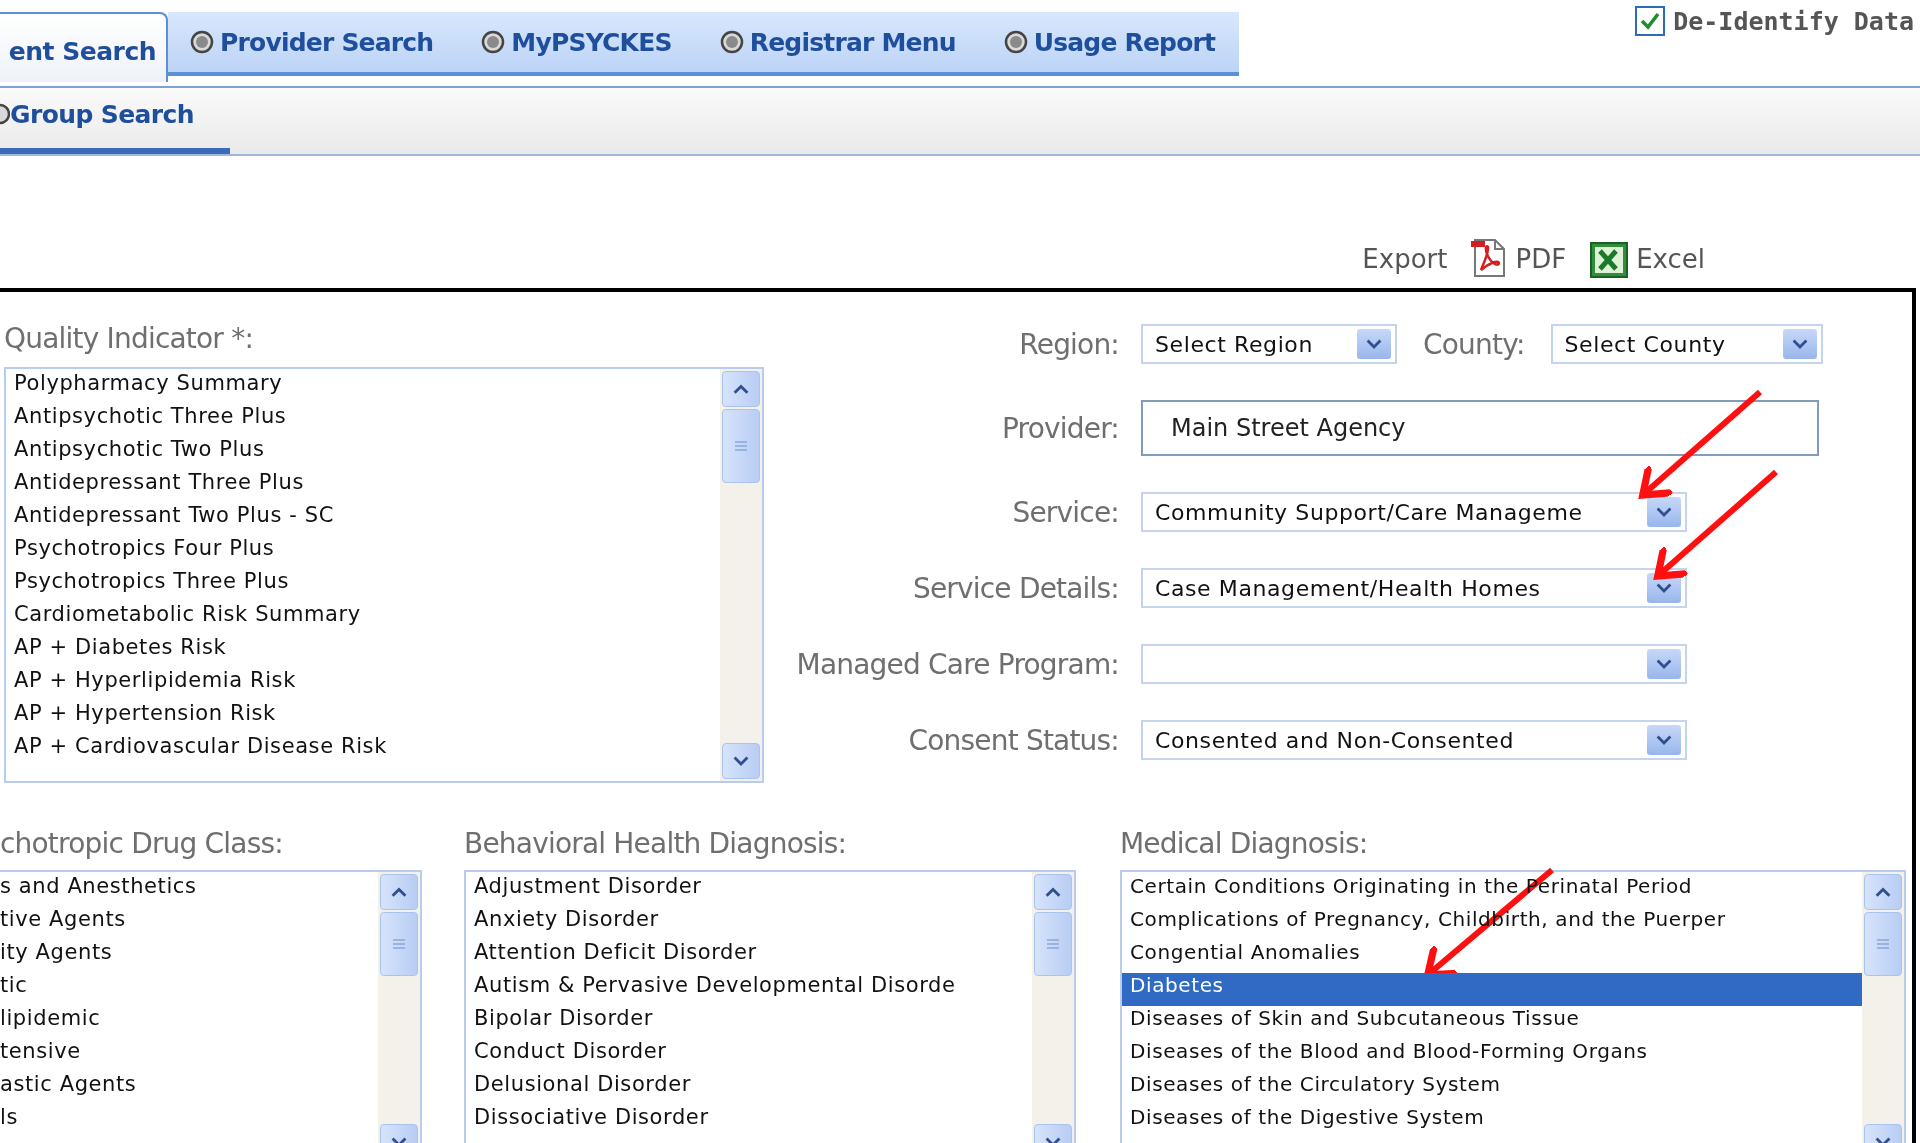 The height and width of the screenshot is (1143, 1920). I want to click on provider-field: Main Street Agency, so click(1480, 428).